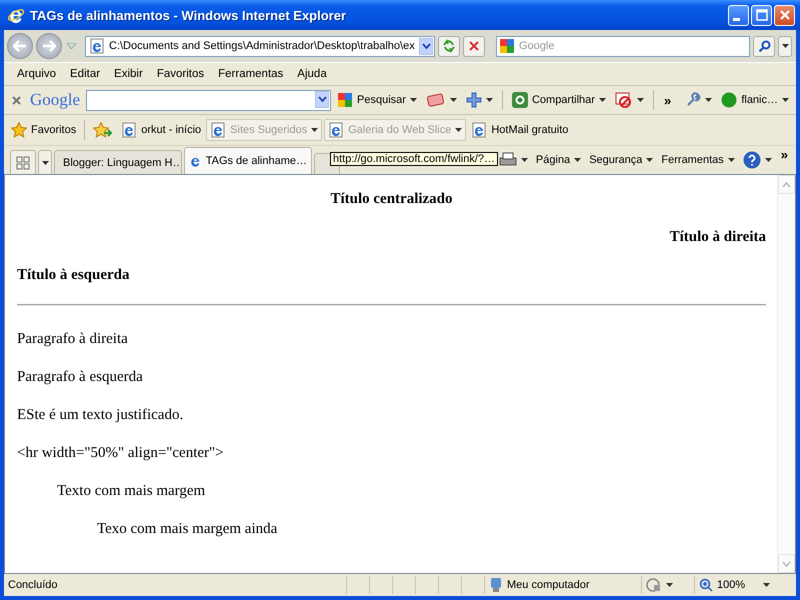 The height and width of the screenshot is (600, 800). What do you see at coordinates (698, 160) in the screenshot?
I see `command-menu: Ferramentas` at bounding box center [698, 160].